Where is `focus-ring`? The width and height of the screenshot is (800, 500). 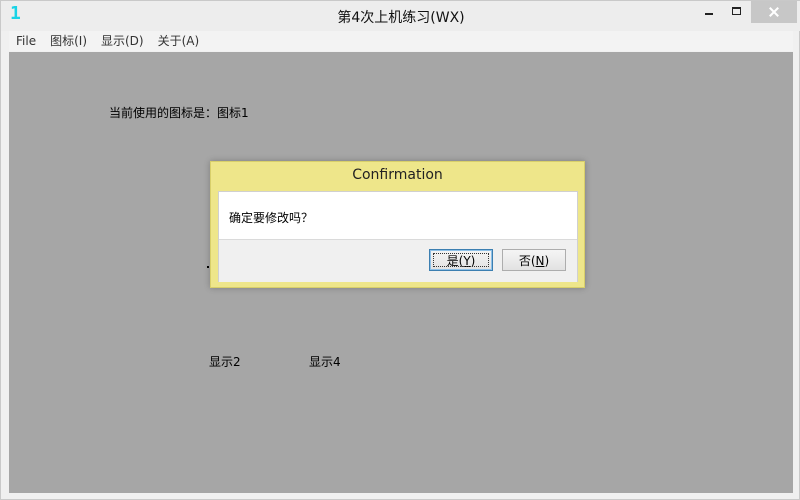
focus-ring is located at coordinates (461, 260).